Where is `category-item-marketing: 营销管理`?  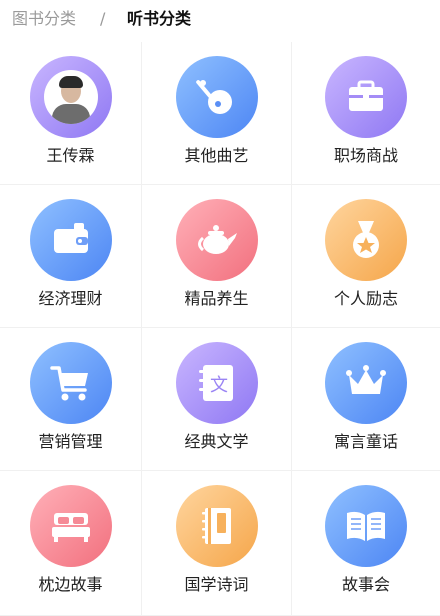 category-item-marketing: 营销管理 is located at coordinates (71, 399).